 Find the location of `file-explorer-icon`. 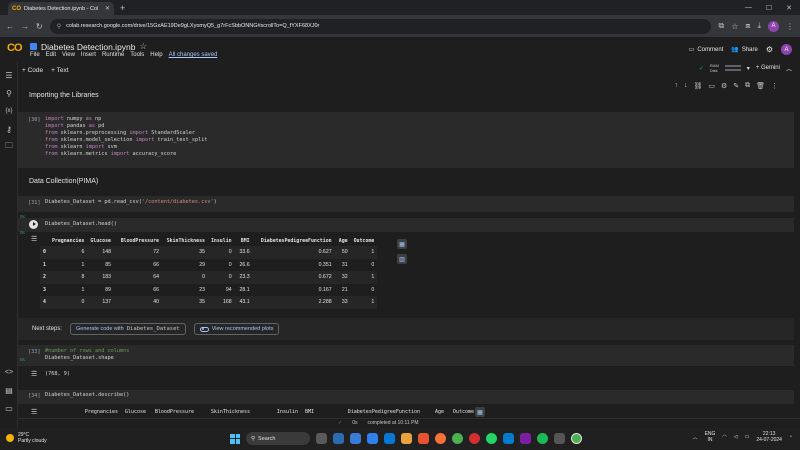

file-explorer-icon is located at coordinates (406, 438).